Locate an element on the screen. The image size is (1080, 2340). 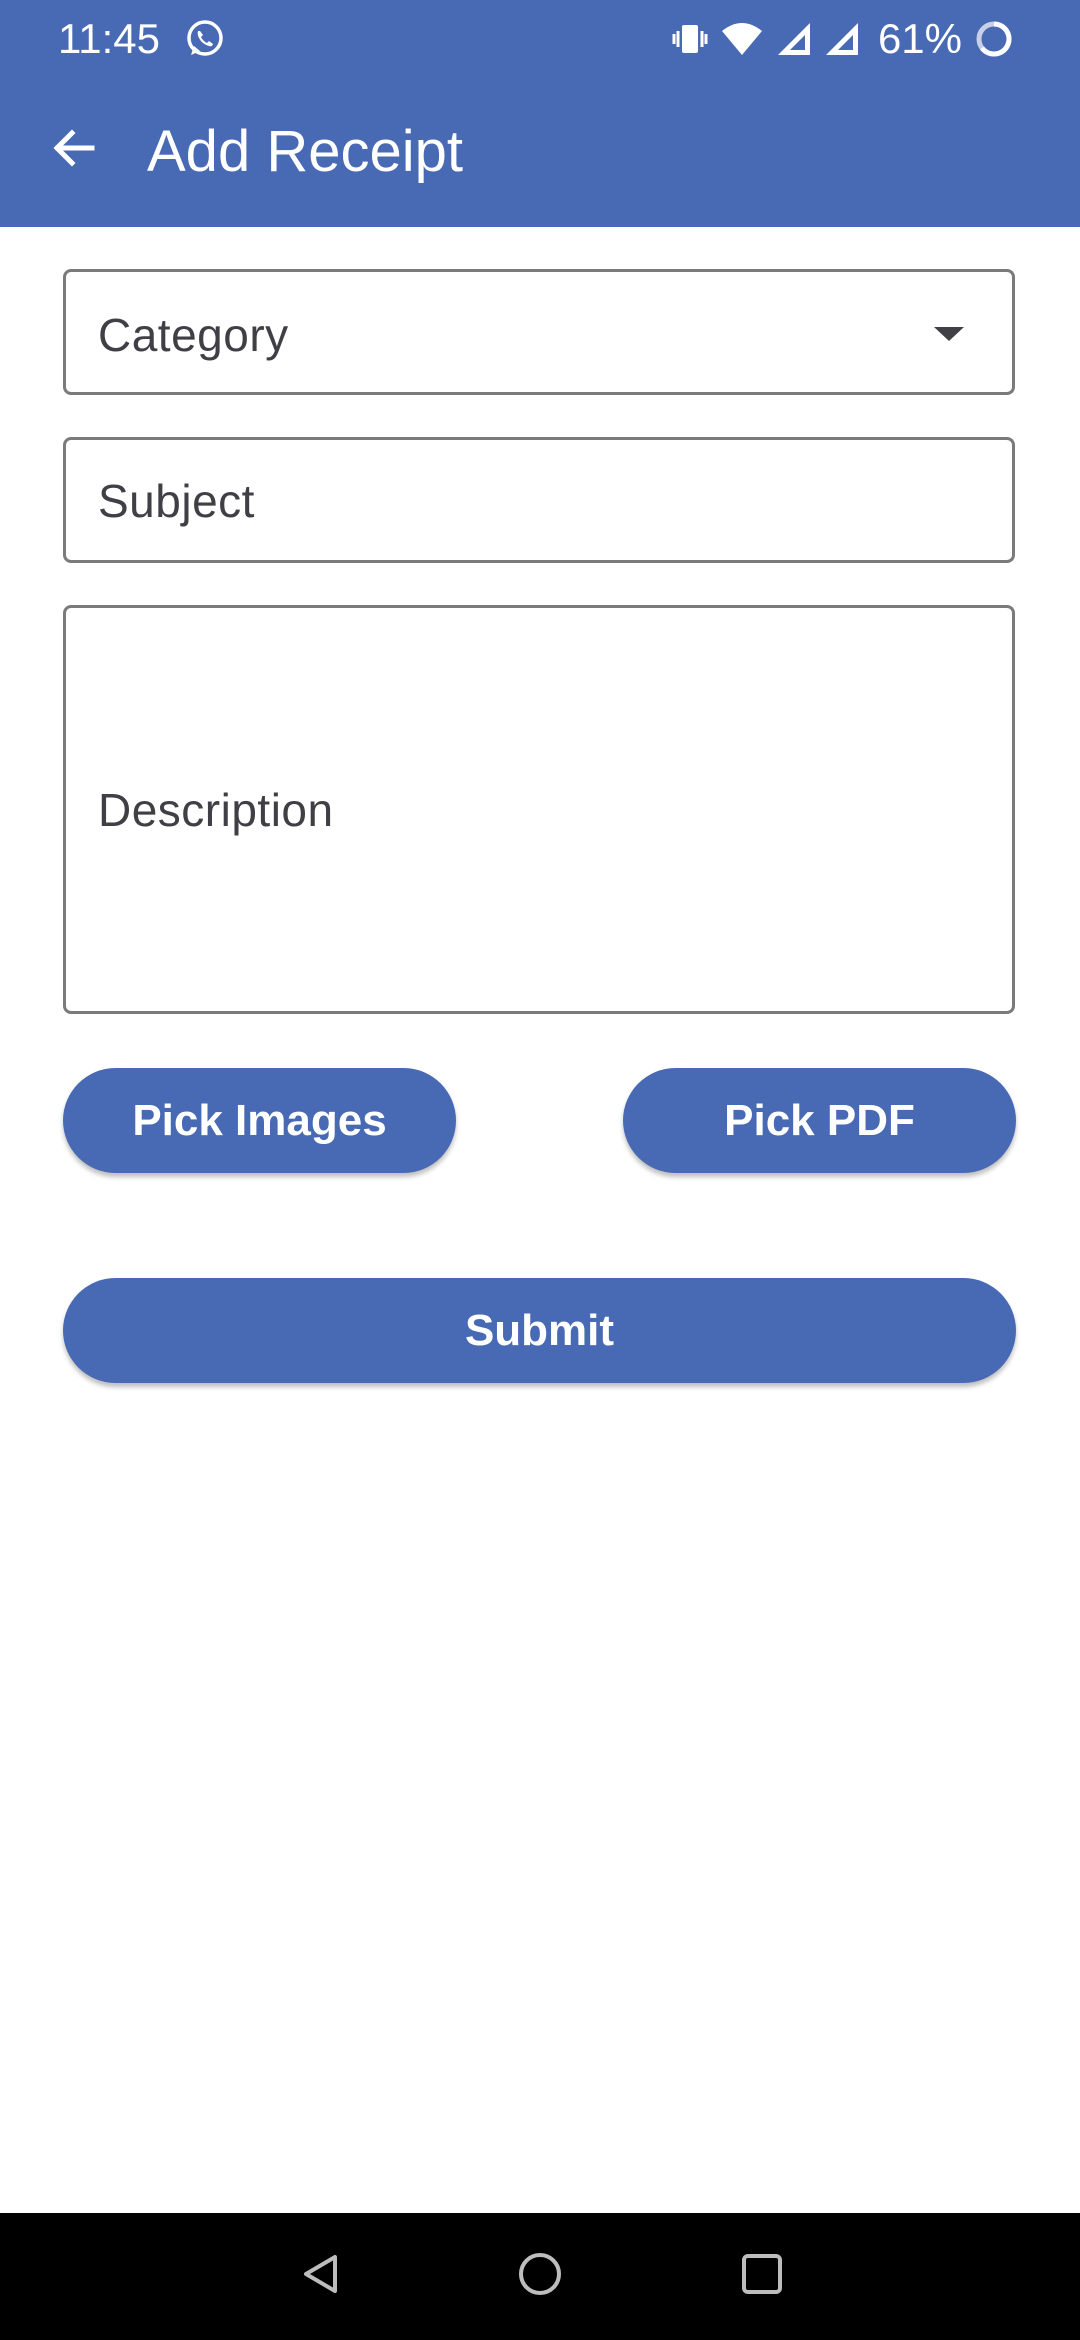
subject-label: Subject is located at coordinates (176, 501).